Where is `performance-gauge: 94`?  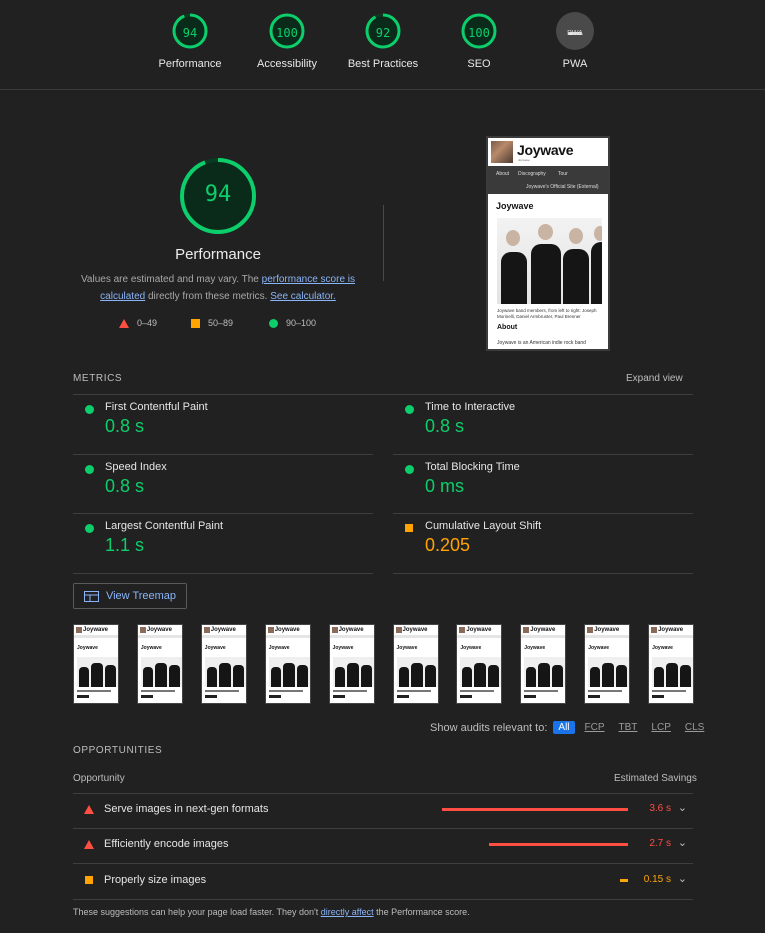
performance-gauge: 94 is located at coordinates (218, 199).